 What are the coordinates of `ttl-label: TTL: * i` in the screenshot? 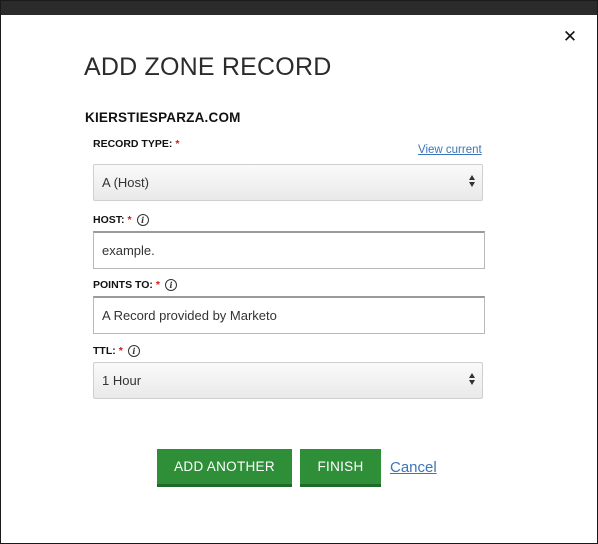 It's located at (116, 351).